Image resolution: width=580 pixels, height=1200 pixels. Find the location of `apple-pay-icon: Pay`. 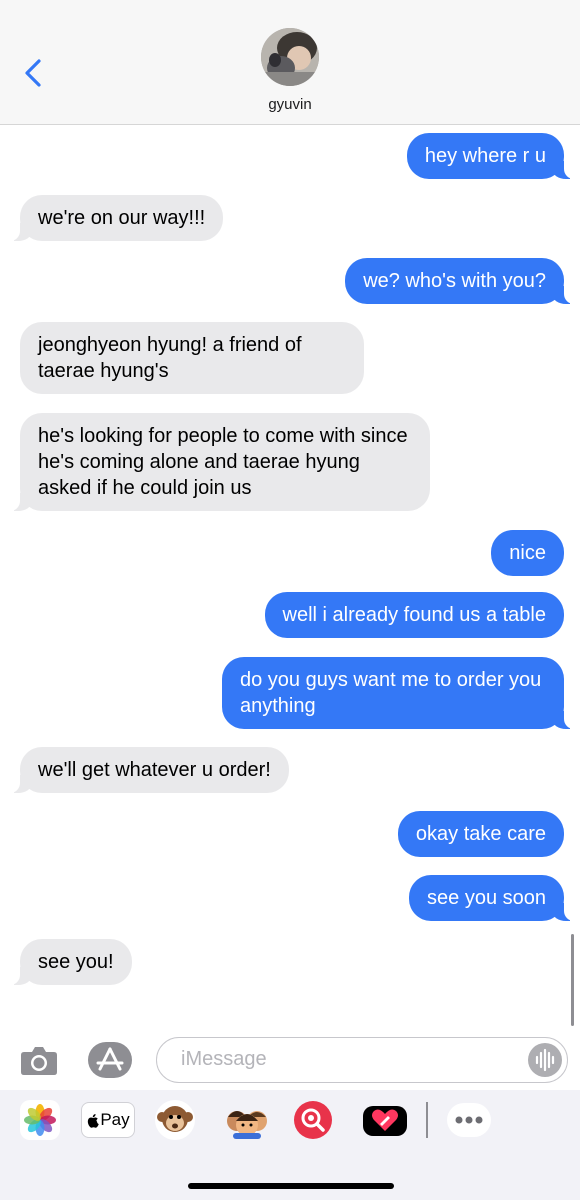

apple-pay-icon: Pay is located at coordinates (108, 1120).